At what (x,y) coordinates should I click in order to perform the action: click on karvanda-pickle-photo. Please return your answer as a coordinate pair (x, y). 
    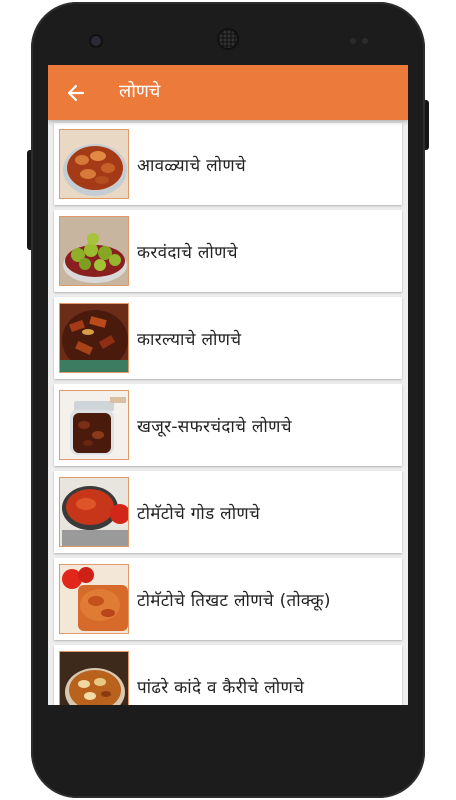
    Looking at the image, I should click on (94, 251).